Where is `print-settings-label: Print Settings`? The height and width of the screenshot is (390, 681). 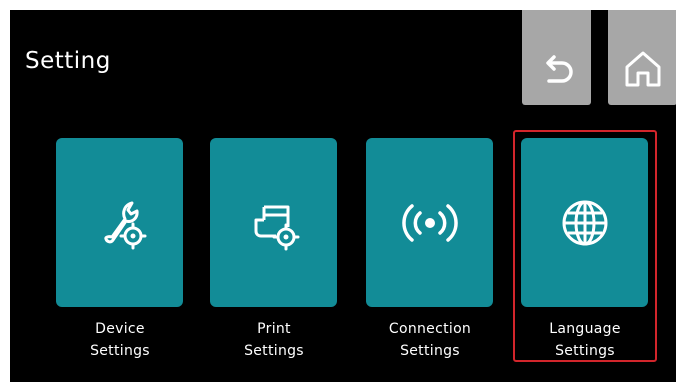
print-settings-label: Print Settings is located at coordinates (274, 340).